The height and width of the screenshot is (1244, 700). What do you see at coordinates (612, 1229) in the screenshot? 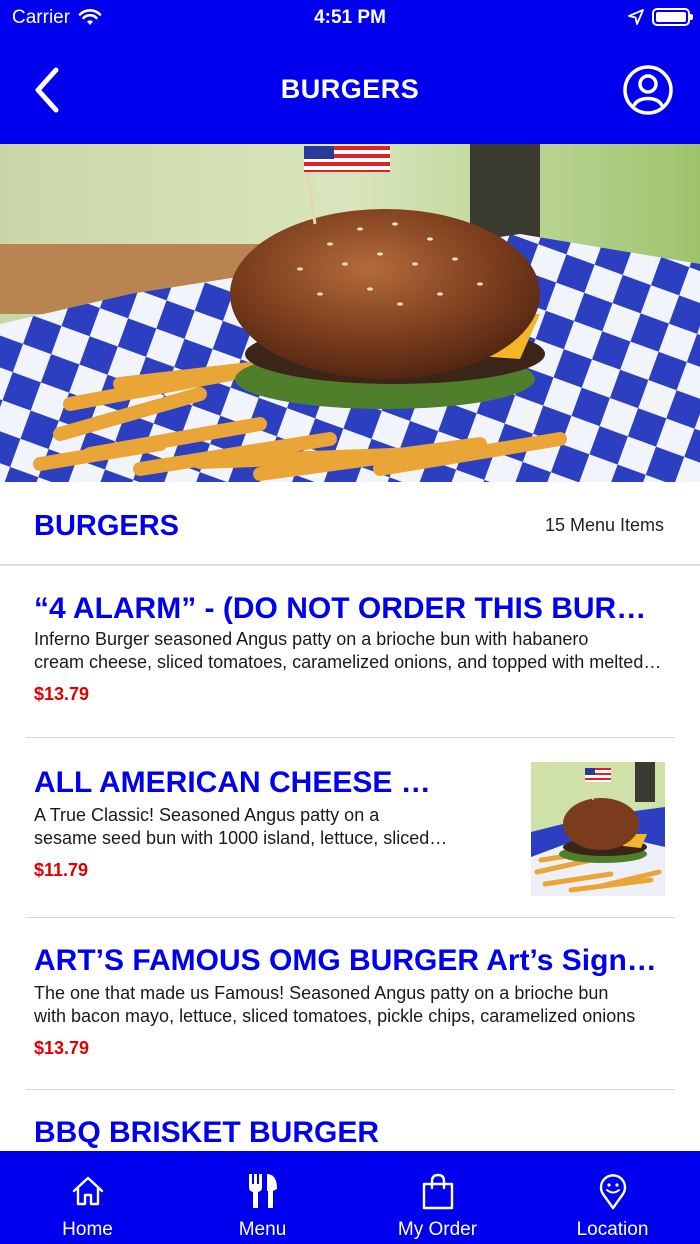
I see `tab-label: Location` at bounding box center [612, 1229].